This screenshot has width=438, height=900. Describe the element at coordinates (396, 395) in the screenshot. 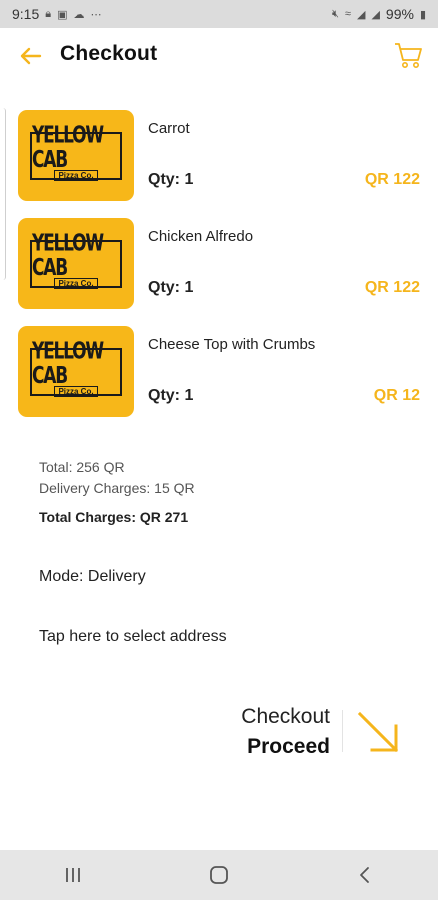

I see `item-price: QR 12` at that location.